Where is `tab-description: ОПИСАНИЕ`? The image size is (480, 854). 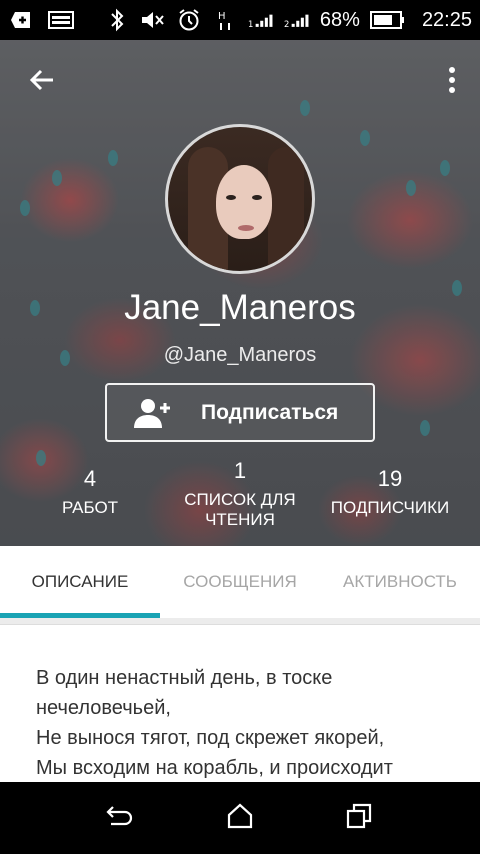 tab-description: ОПИСАНИЕ is located at coordinates (80, 582).